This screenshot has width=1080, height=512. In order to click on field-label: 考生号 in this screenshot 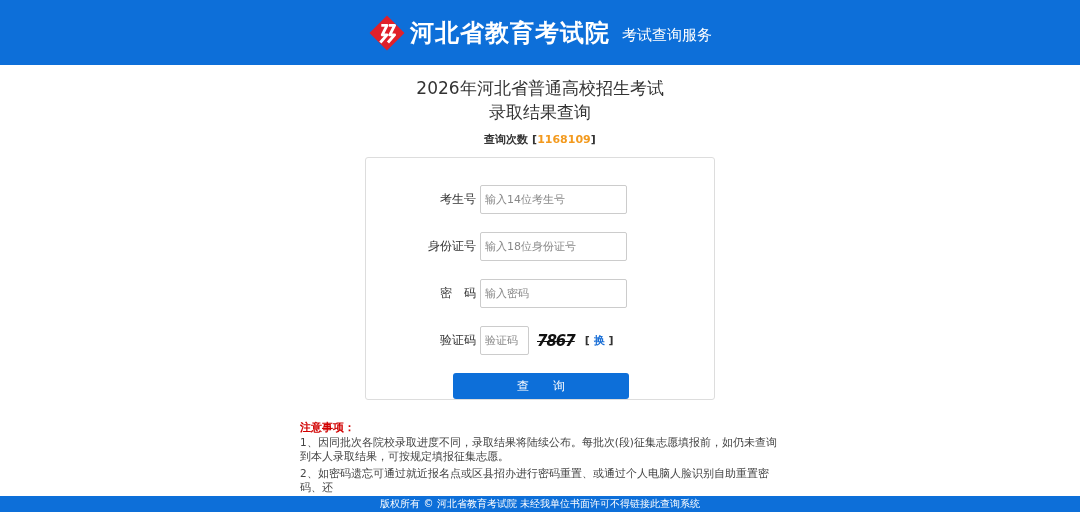, I will do `click(458, 199)`.